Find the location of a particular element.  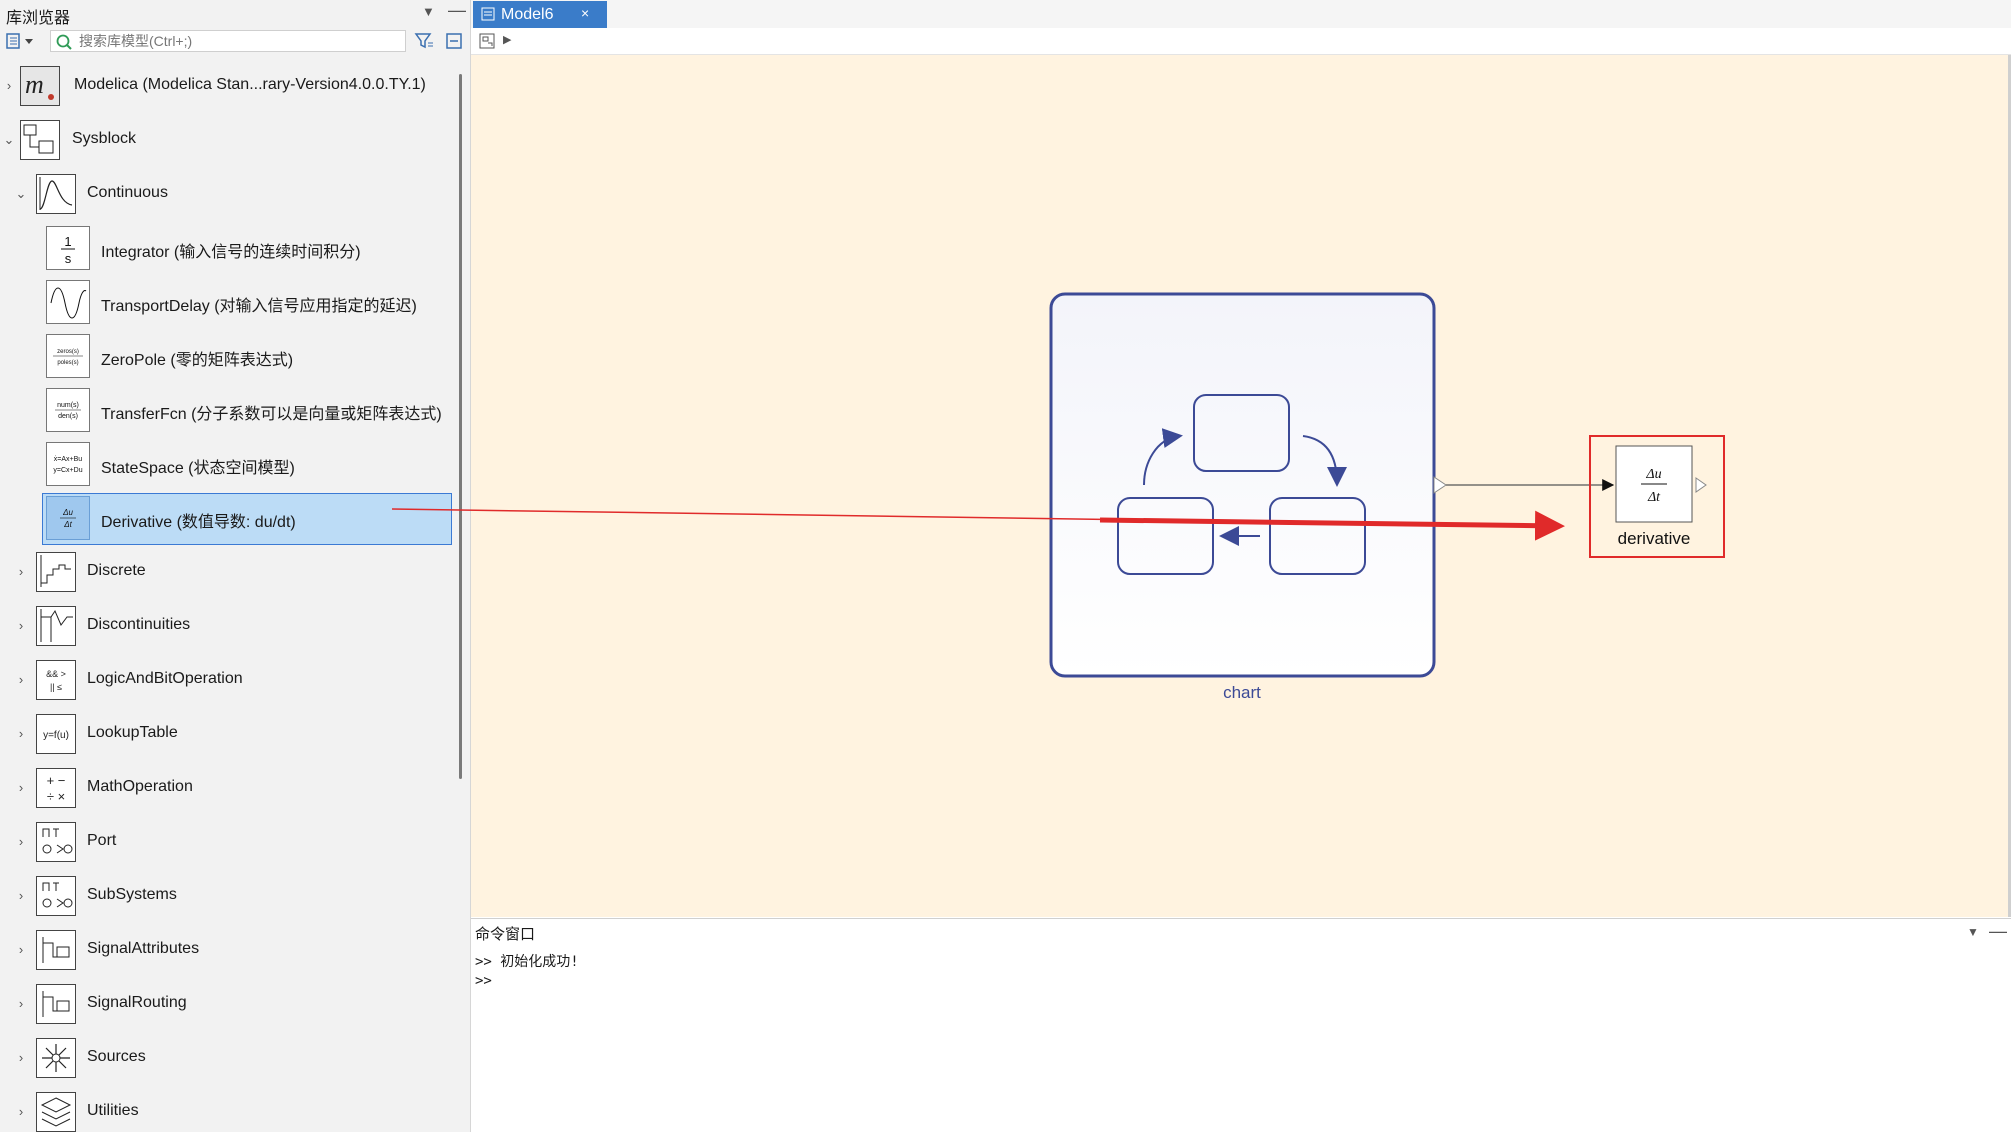

model-root-icon is located at coordinates (487, 41).